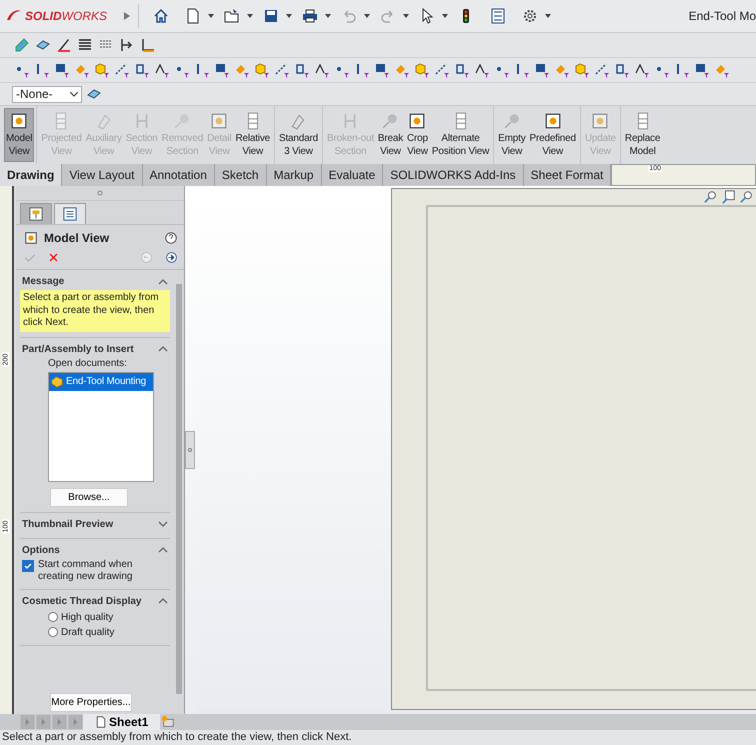 This screenshot has height=745, width=756. Describe the element at coordinates (82, 601) in the screenshot. I see `section-title: Cosmetic Thread Display` at that location.